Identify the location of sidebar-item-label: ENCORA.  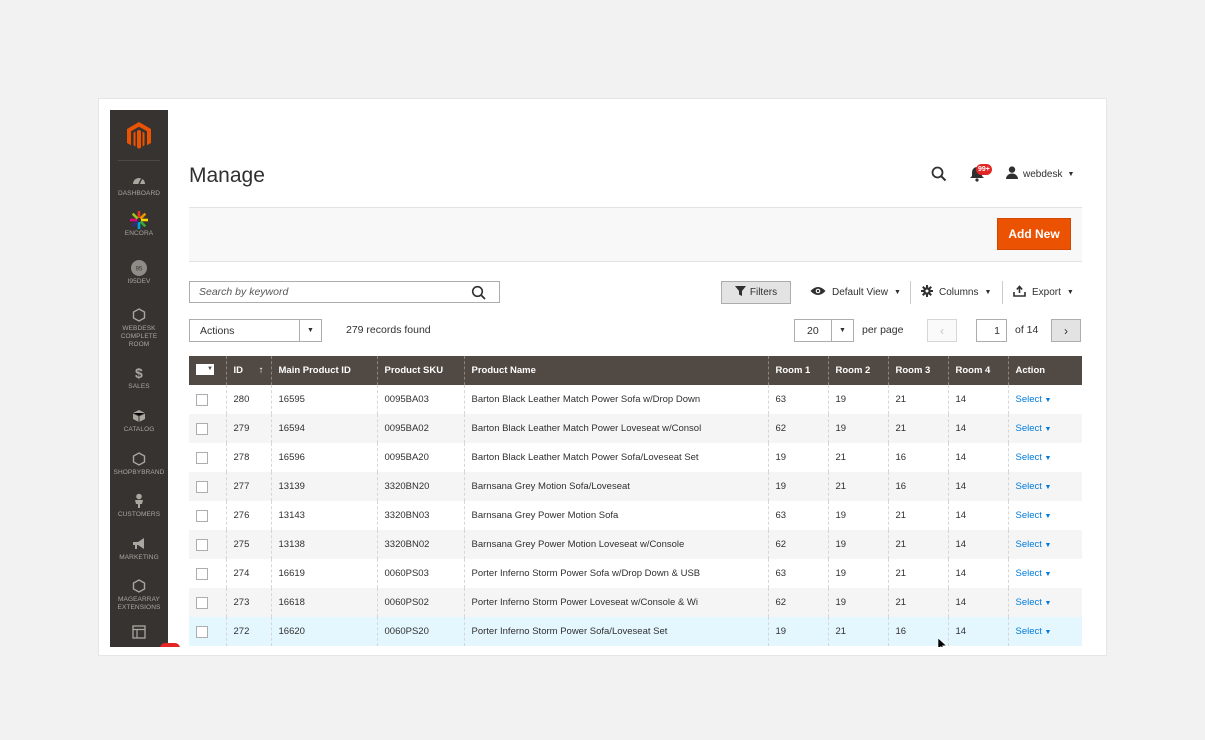
(139, 233).